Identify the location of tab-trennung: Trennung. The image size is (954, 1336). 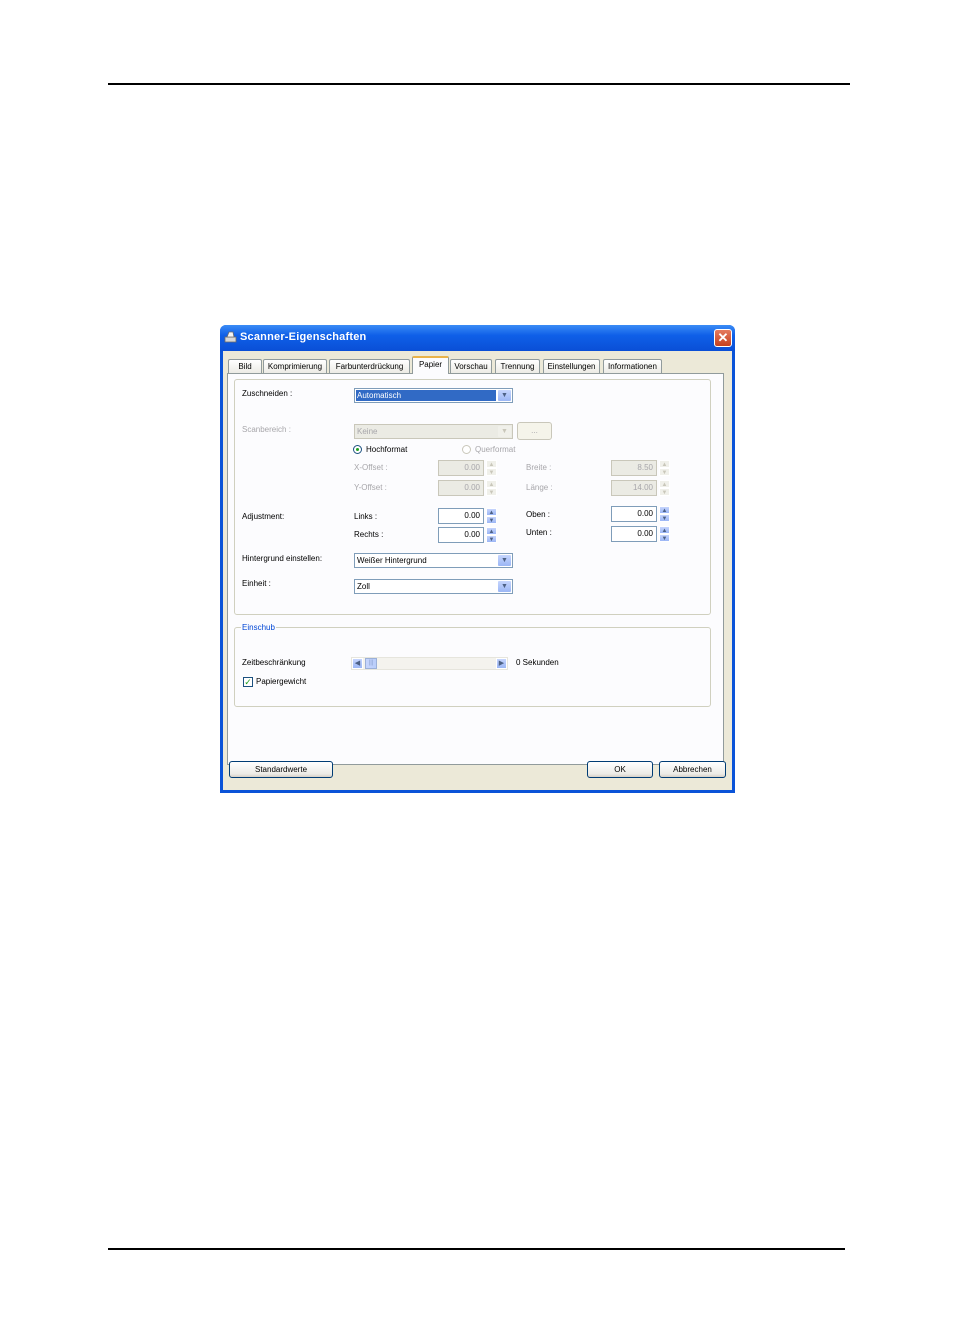
(517, 366).